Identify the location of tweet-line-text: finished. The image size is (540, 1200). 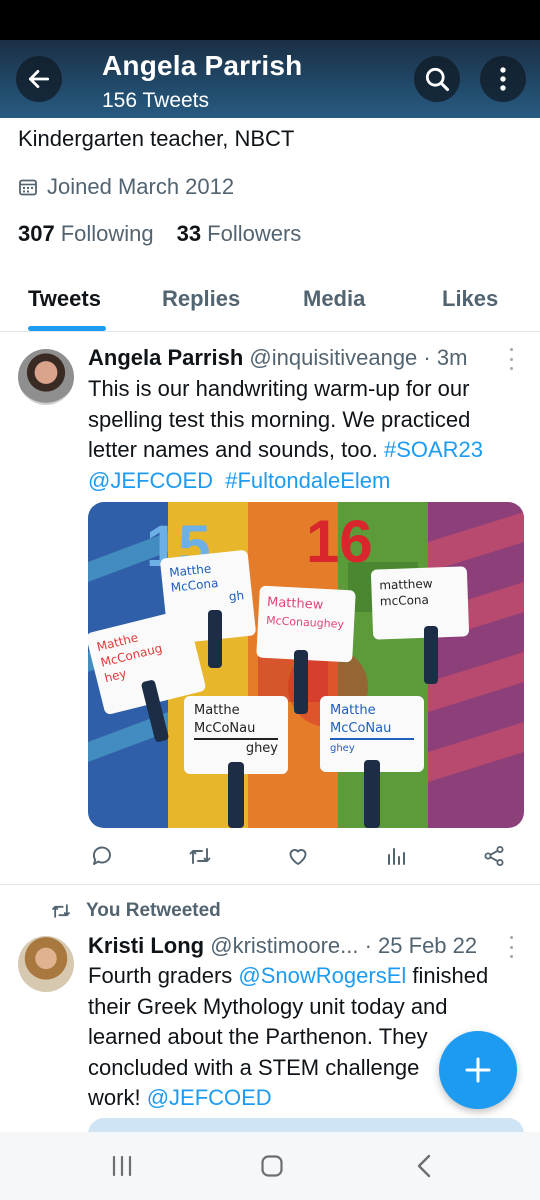
(447, 975).